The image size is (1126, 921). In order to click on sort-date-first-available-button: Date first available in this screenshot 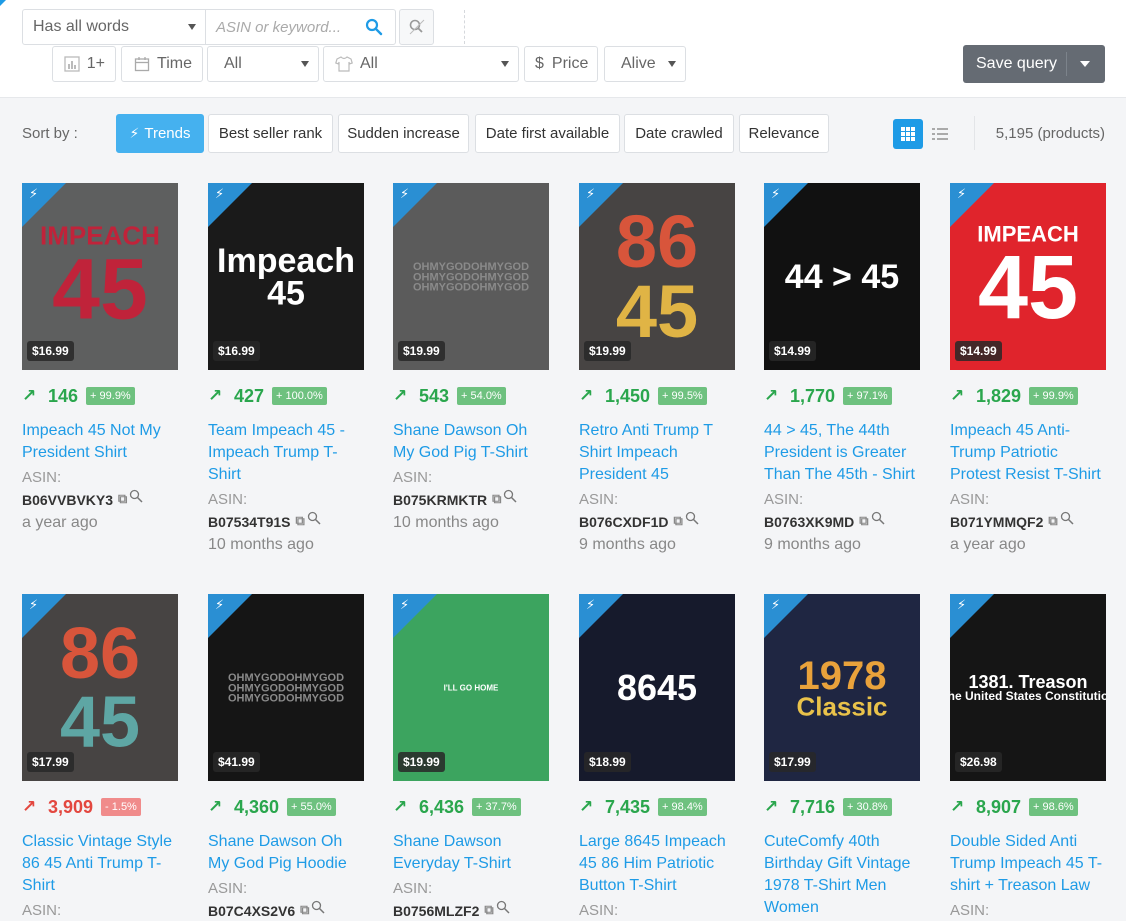, I will do `click(547, 133)`.